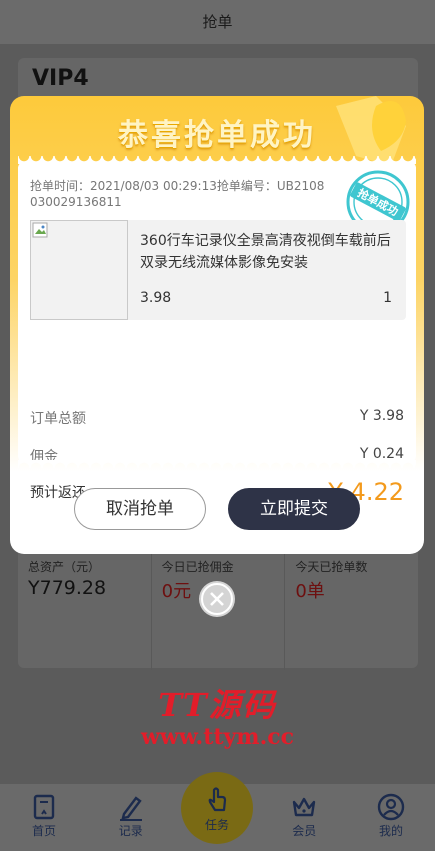 The width and height of the screenshot is (435, 851). I want to click on nav-records: 记录, so click(131, 817).